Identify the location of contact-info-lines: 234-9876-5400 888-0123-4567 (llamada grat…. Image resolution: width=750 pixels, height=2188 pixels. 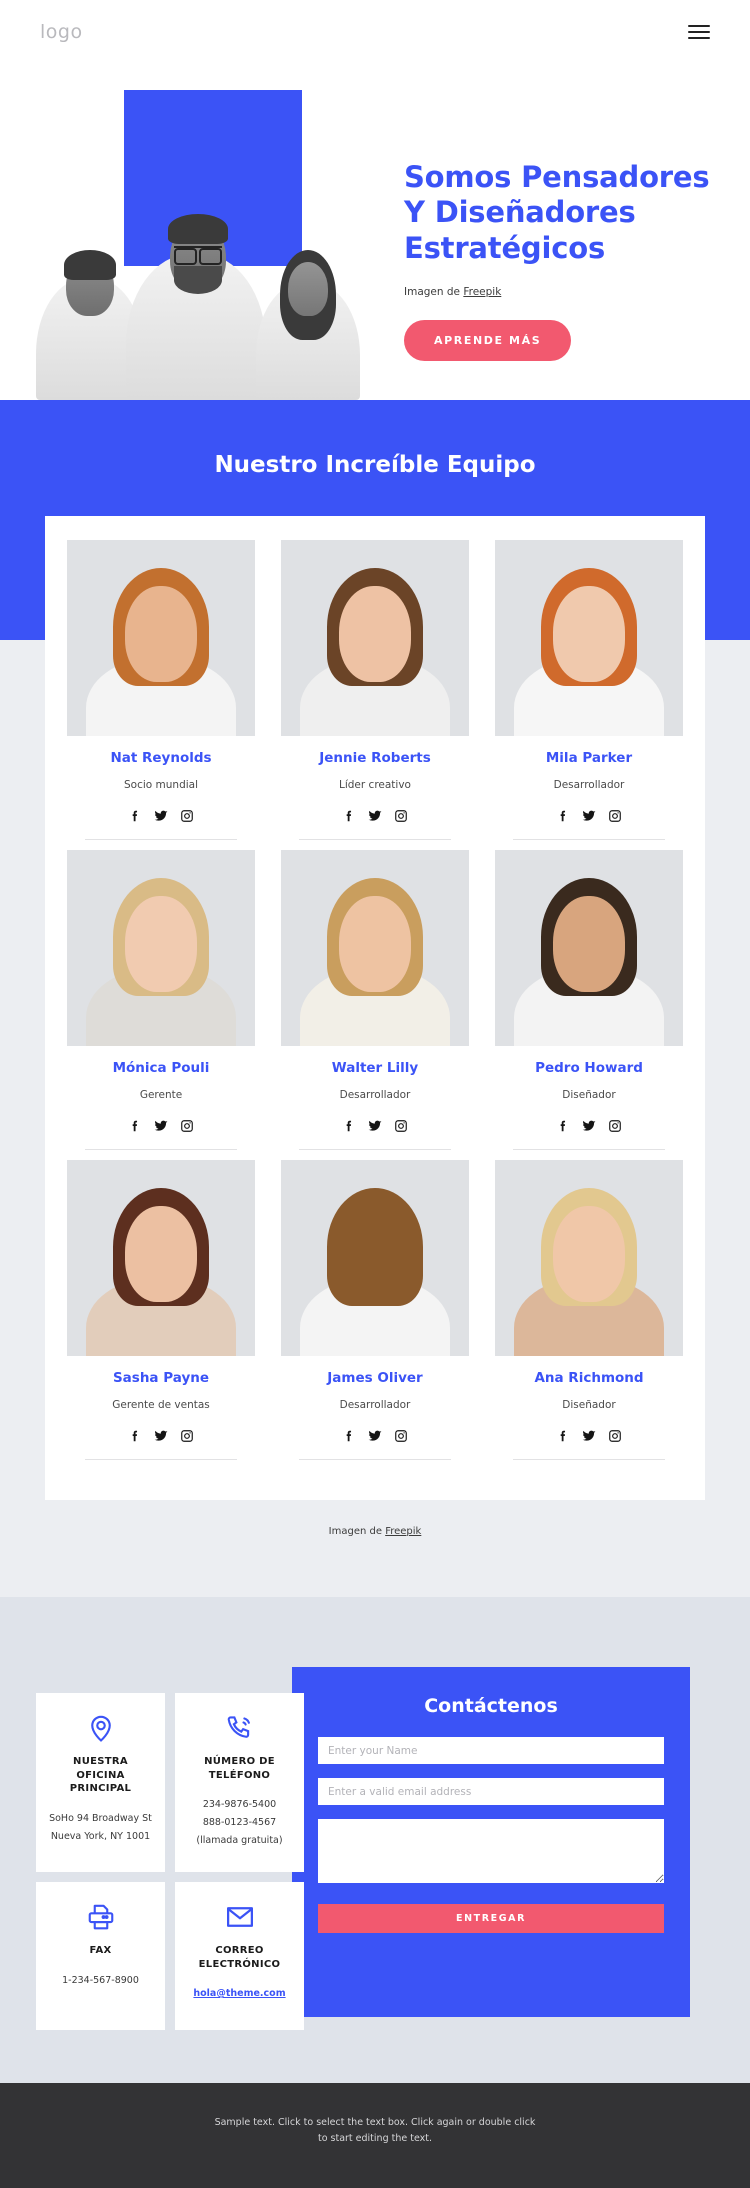
(239, 1823).